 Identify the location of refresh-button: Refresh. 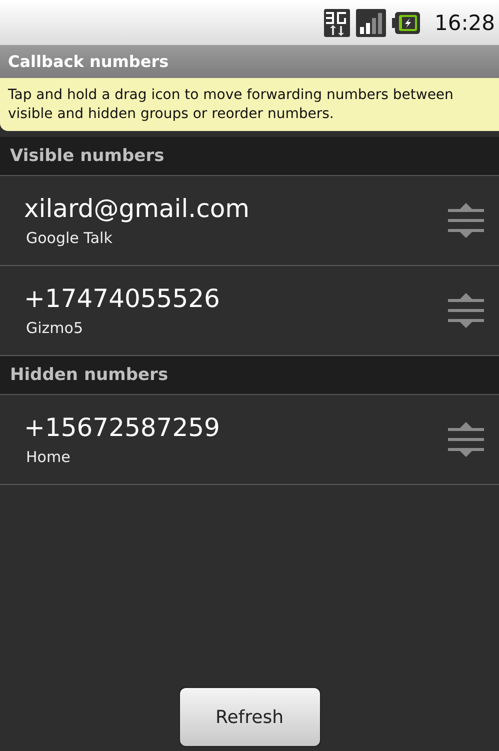
(249, 717).